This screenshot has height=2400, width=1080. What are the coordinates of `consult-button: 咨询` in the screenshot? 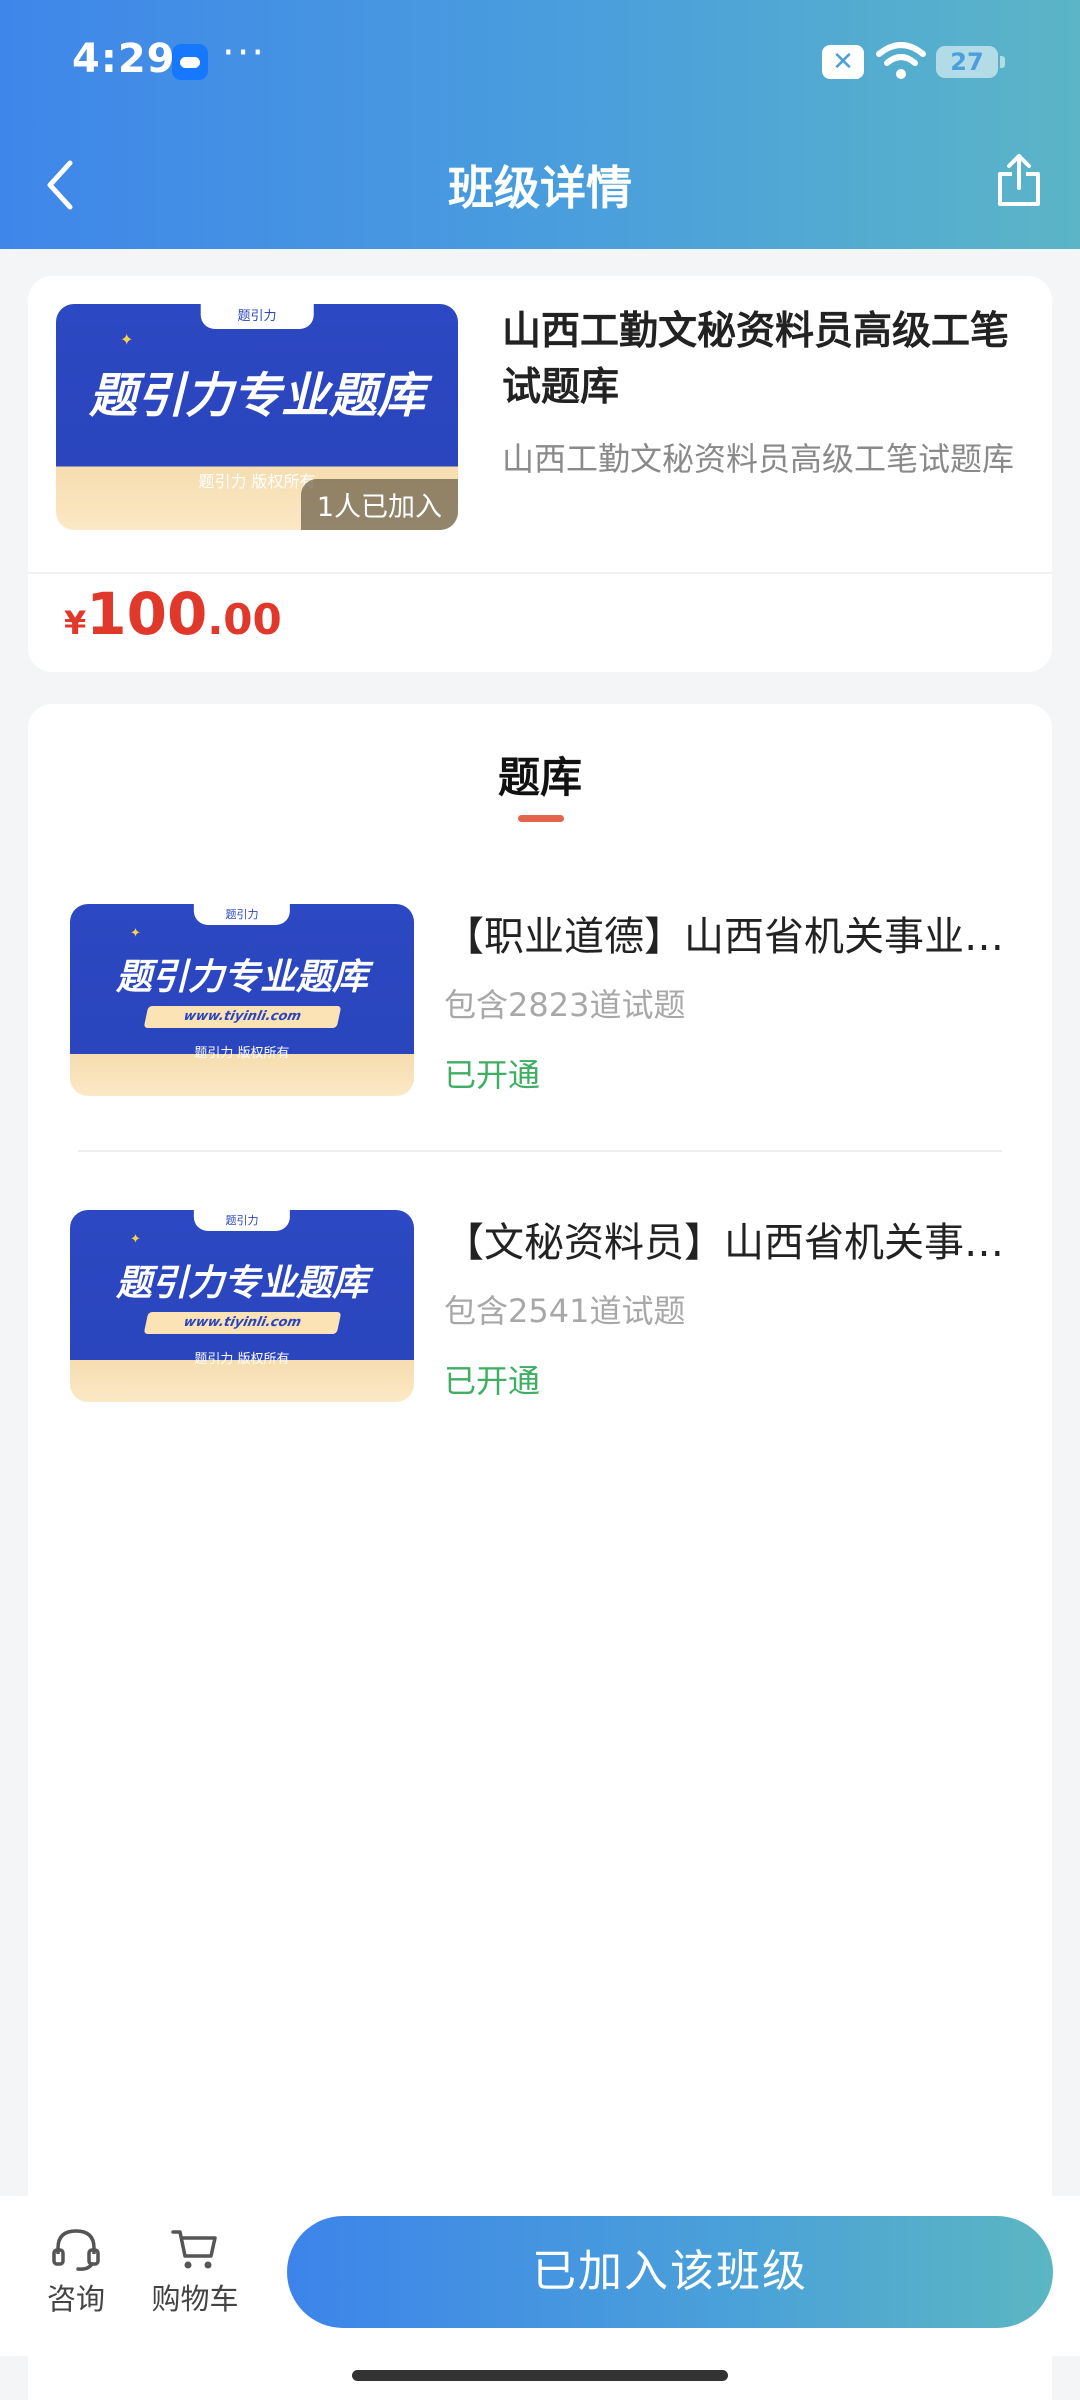 It's located at (76, 2272).